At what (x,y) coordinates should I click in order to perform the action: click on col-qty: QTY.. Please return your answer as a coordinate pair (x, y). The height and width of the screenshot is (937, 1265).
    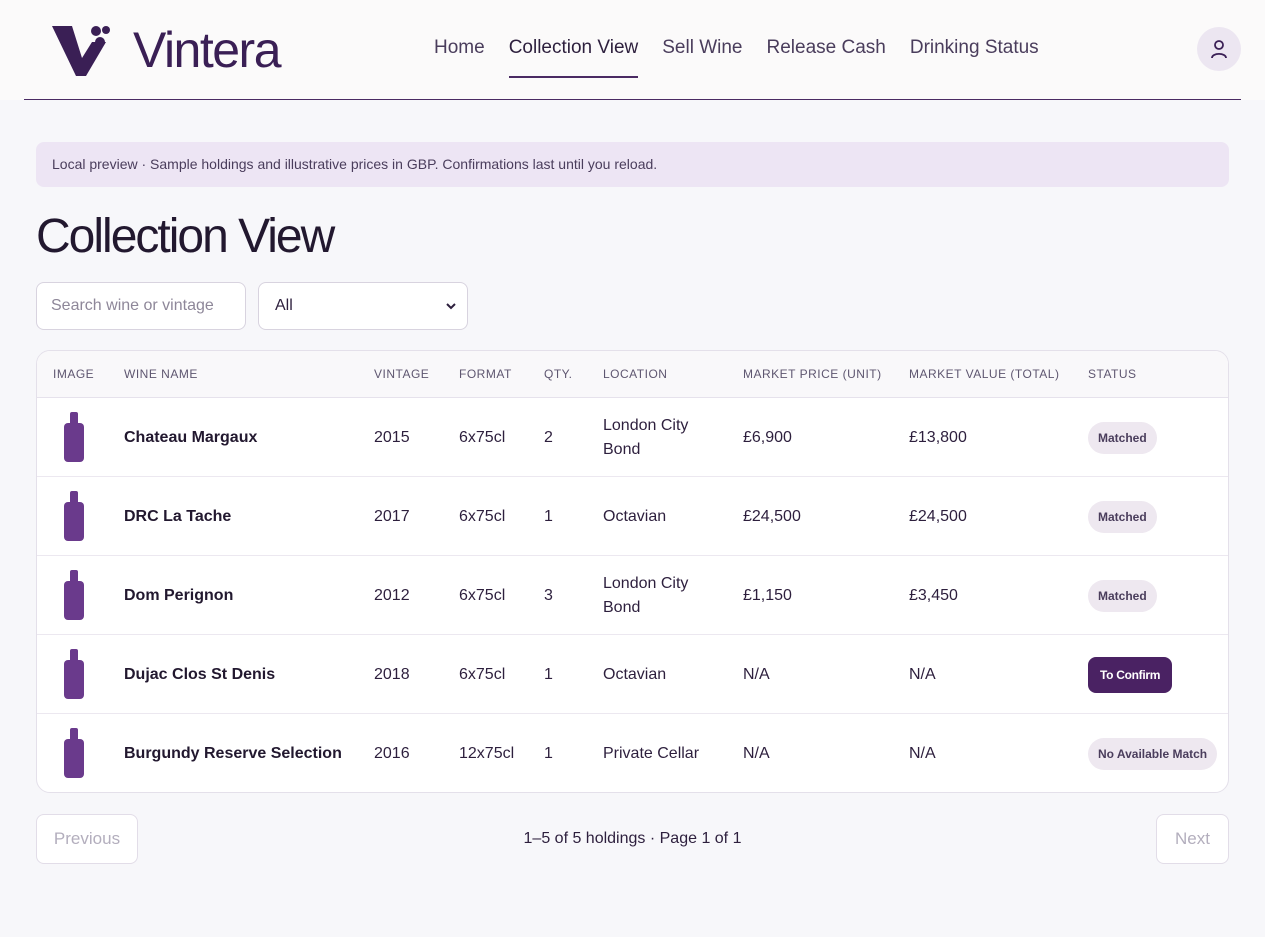
    Looking at the image, I should click on (558, 374).